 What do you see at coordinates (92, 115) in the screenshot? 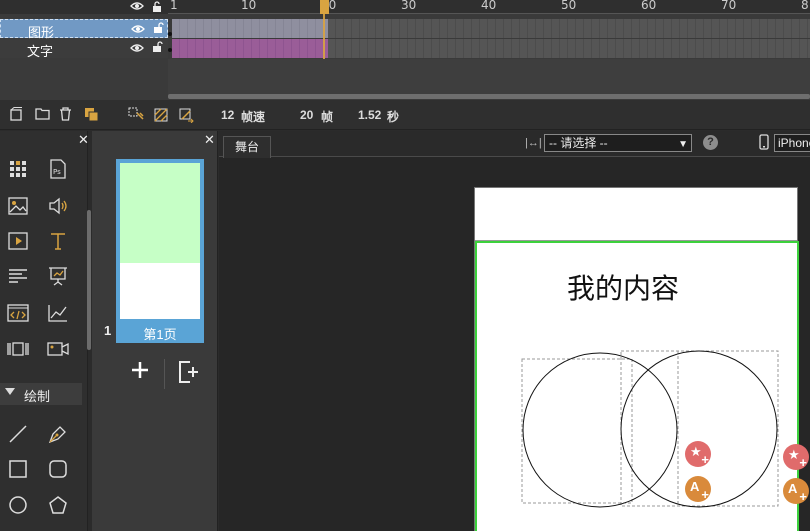
I see `copy-layer-icon` at bounding box center [92, 115].